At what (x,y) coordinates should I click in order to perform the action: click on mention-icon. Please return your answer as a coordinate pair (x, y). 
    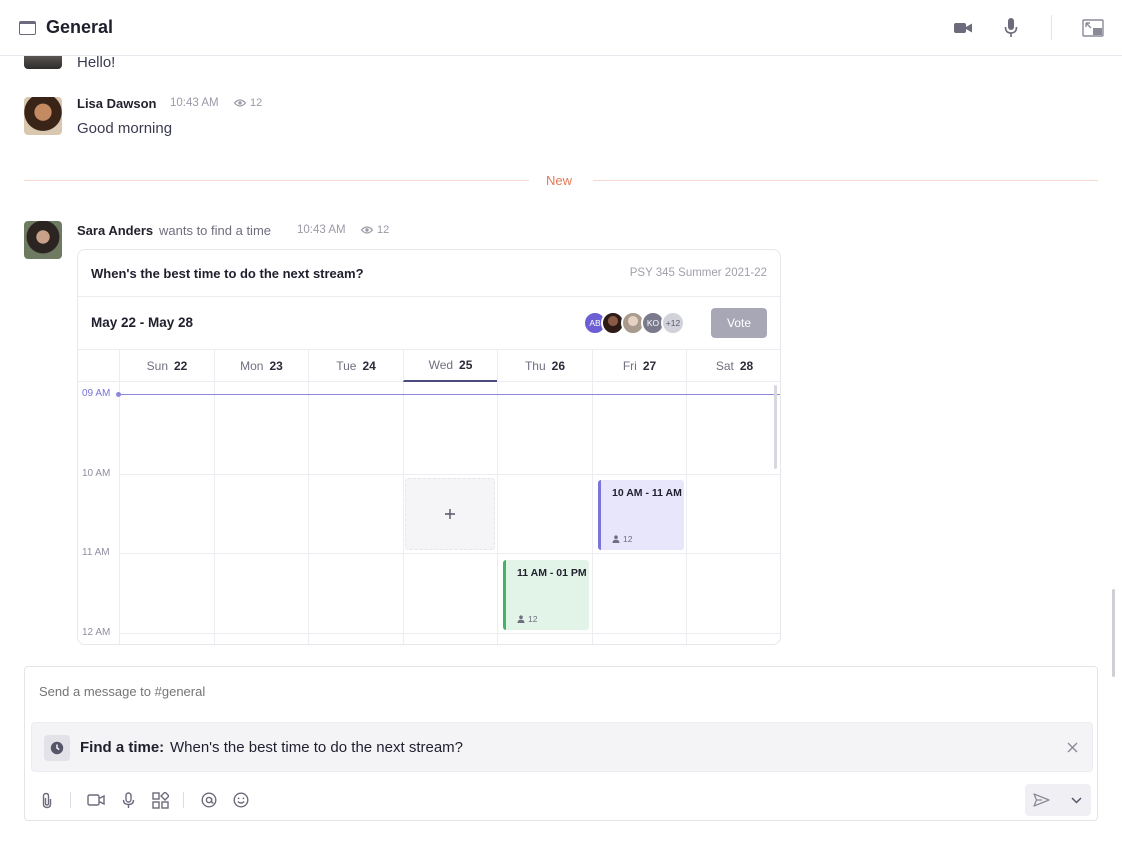
    Looking at the image, I should click on (209, 800).